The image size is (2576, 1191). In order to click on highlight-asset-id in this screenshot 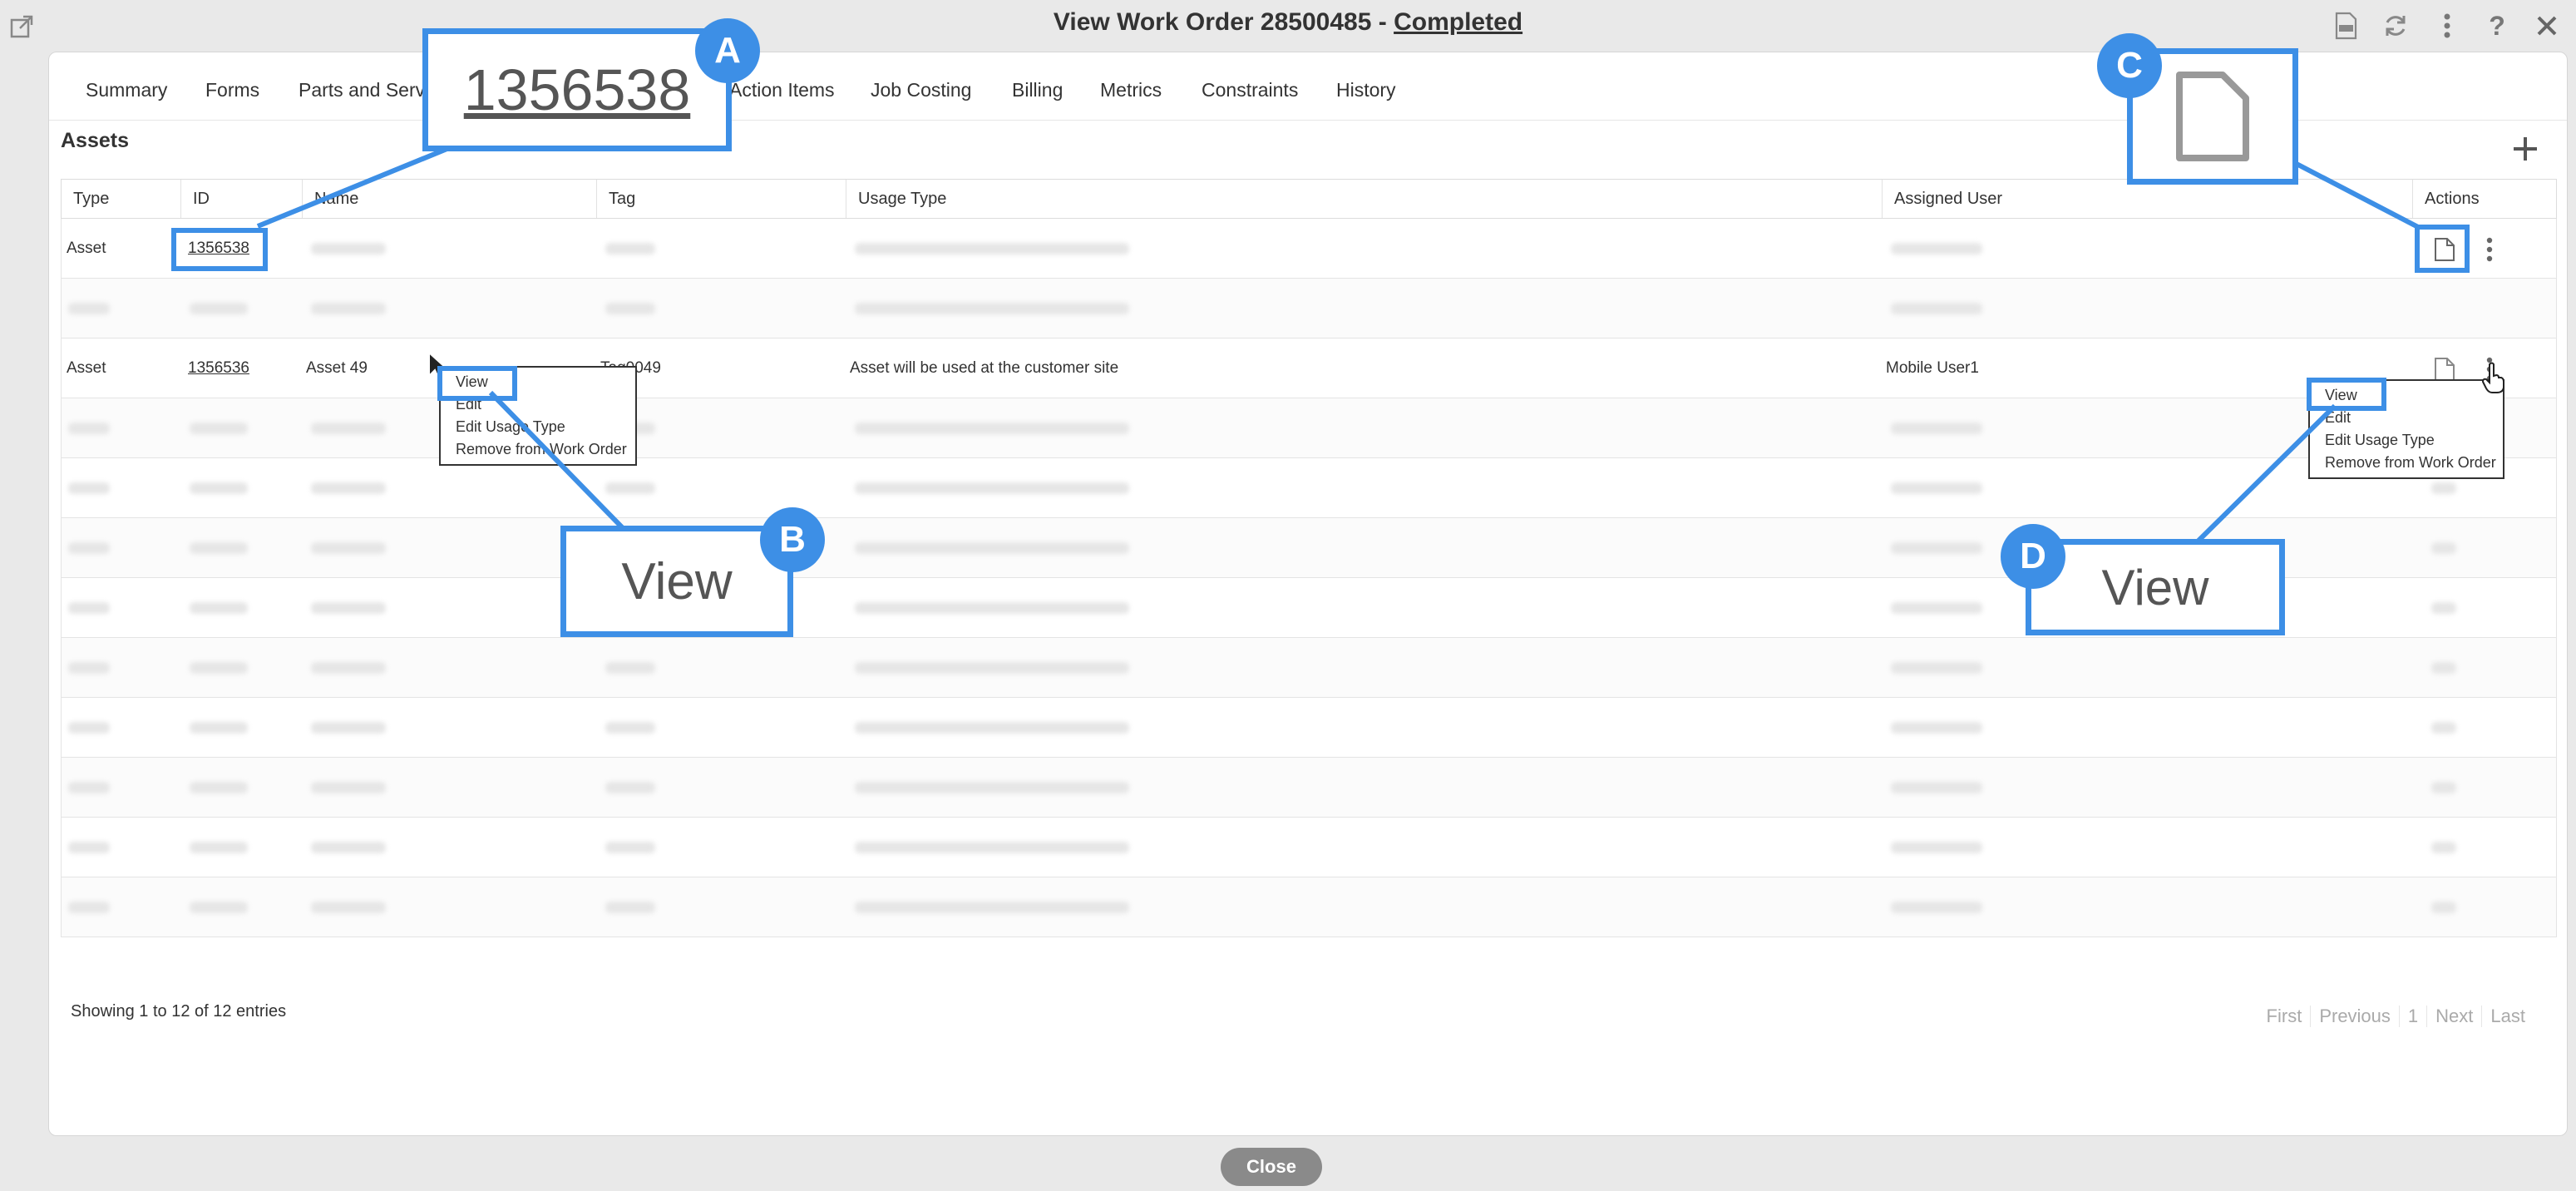, I will do `click(219, 249)`.